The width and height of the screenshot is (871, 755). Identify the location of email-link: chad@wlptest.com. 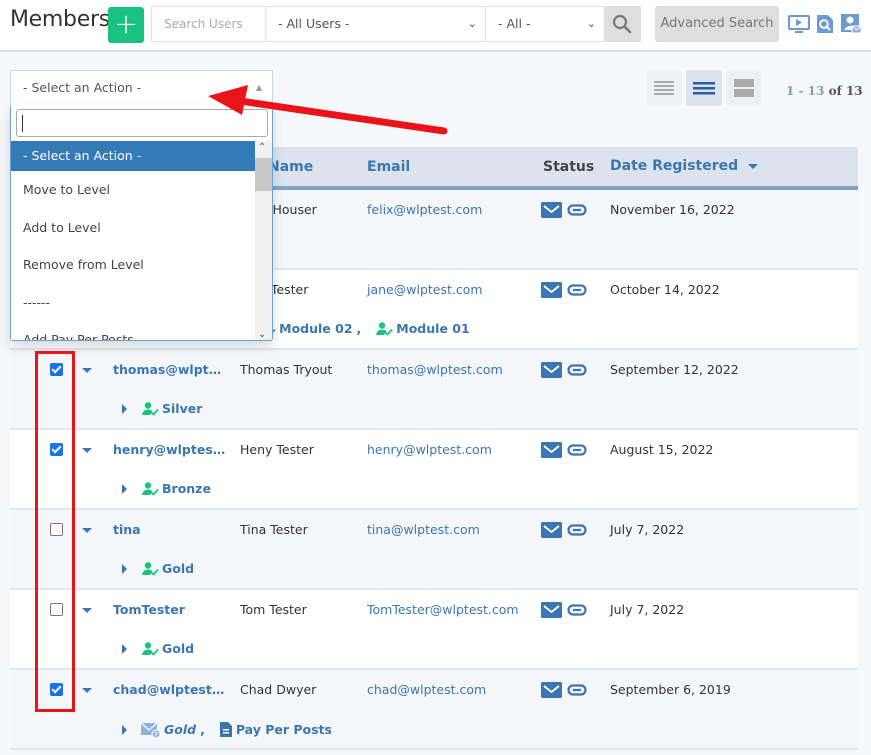
(426, 689).